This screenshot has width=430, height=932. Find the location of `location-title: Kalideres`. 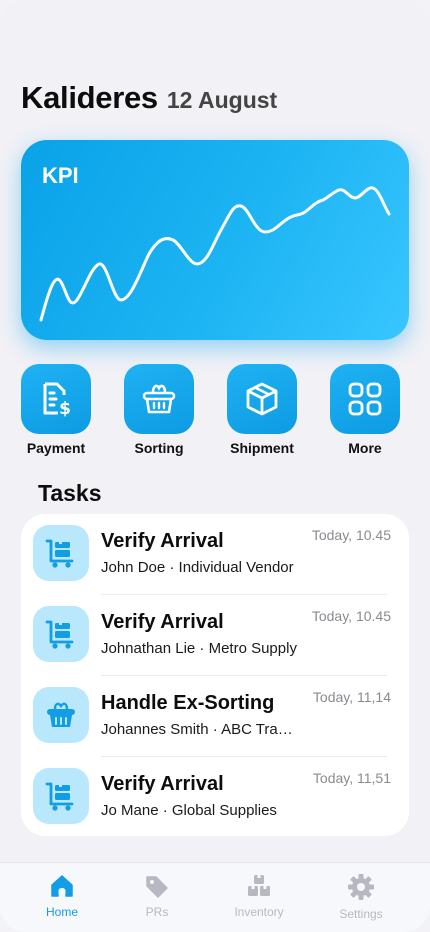

location-title: Kalideres is located at coordinates (89, 97).